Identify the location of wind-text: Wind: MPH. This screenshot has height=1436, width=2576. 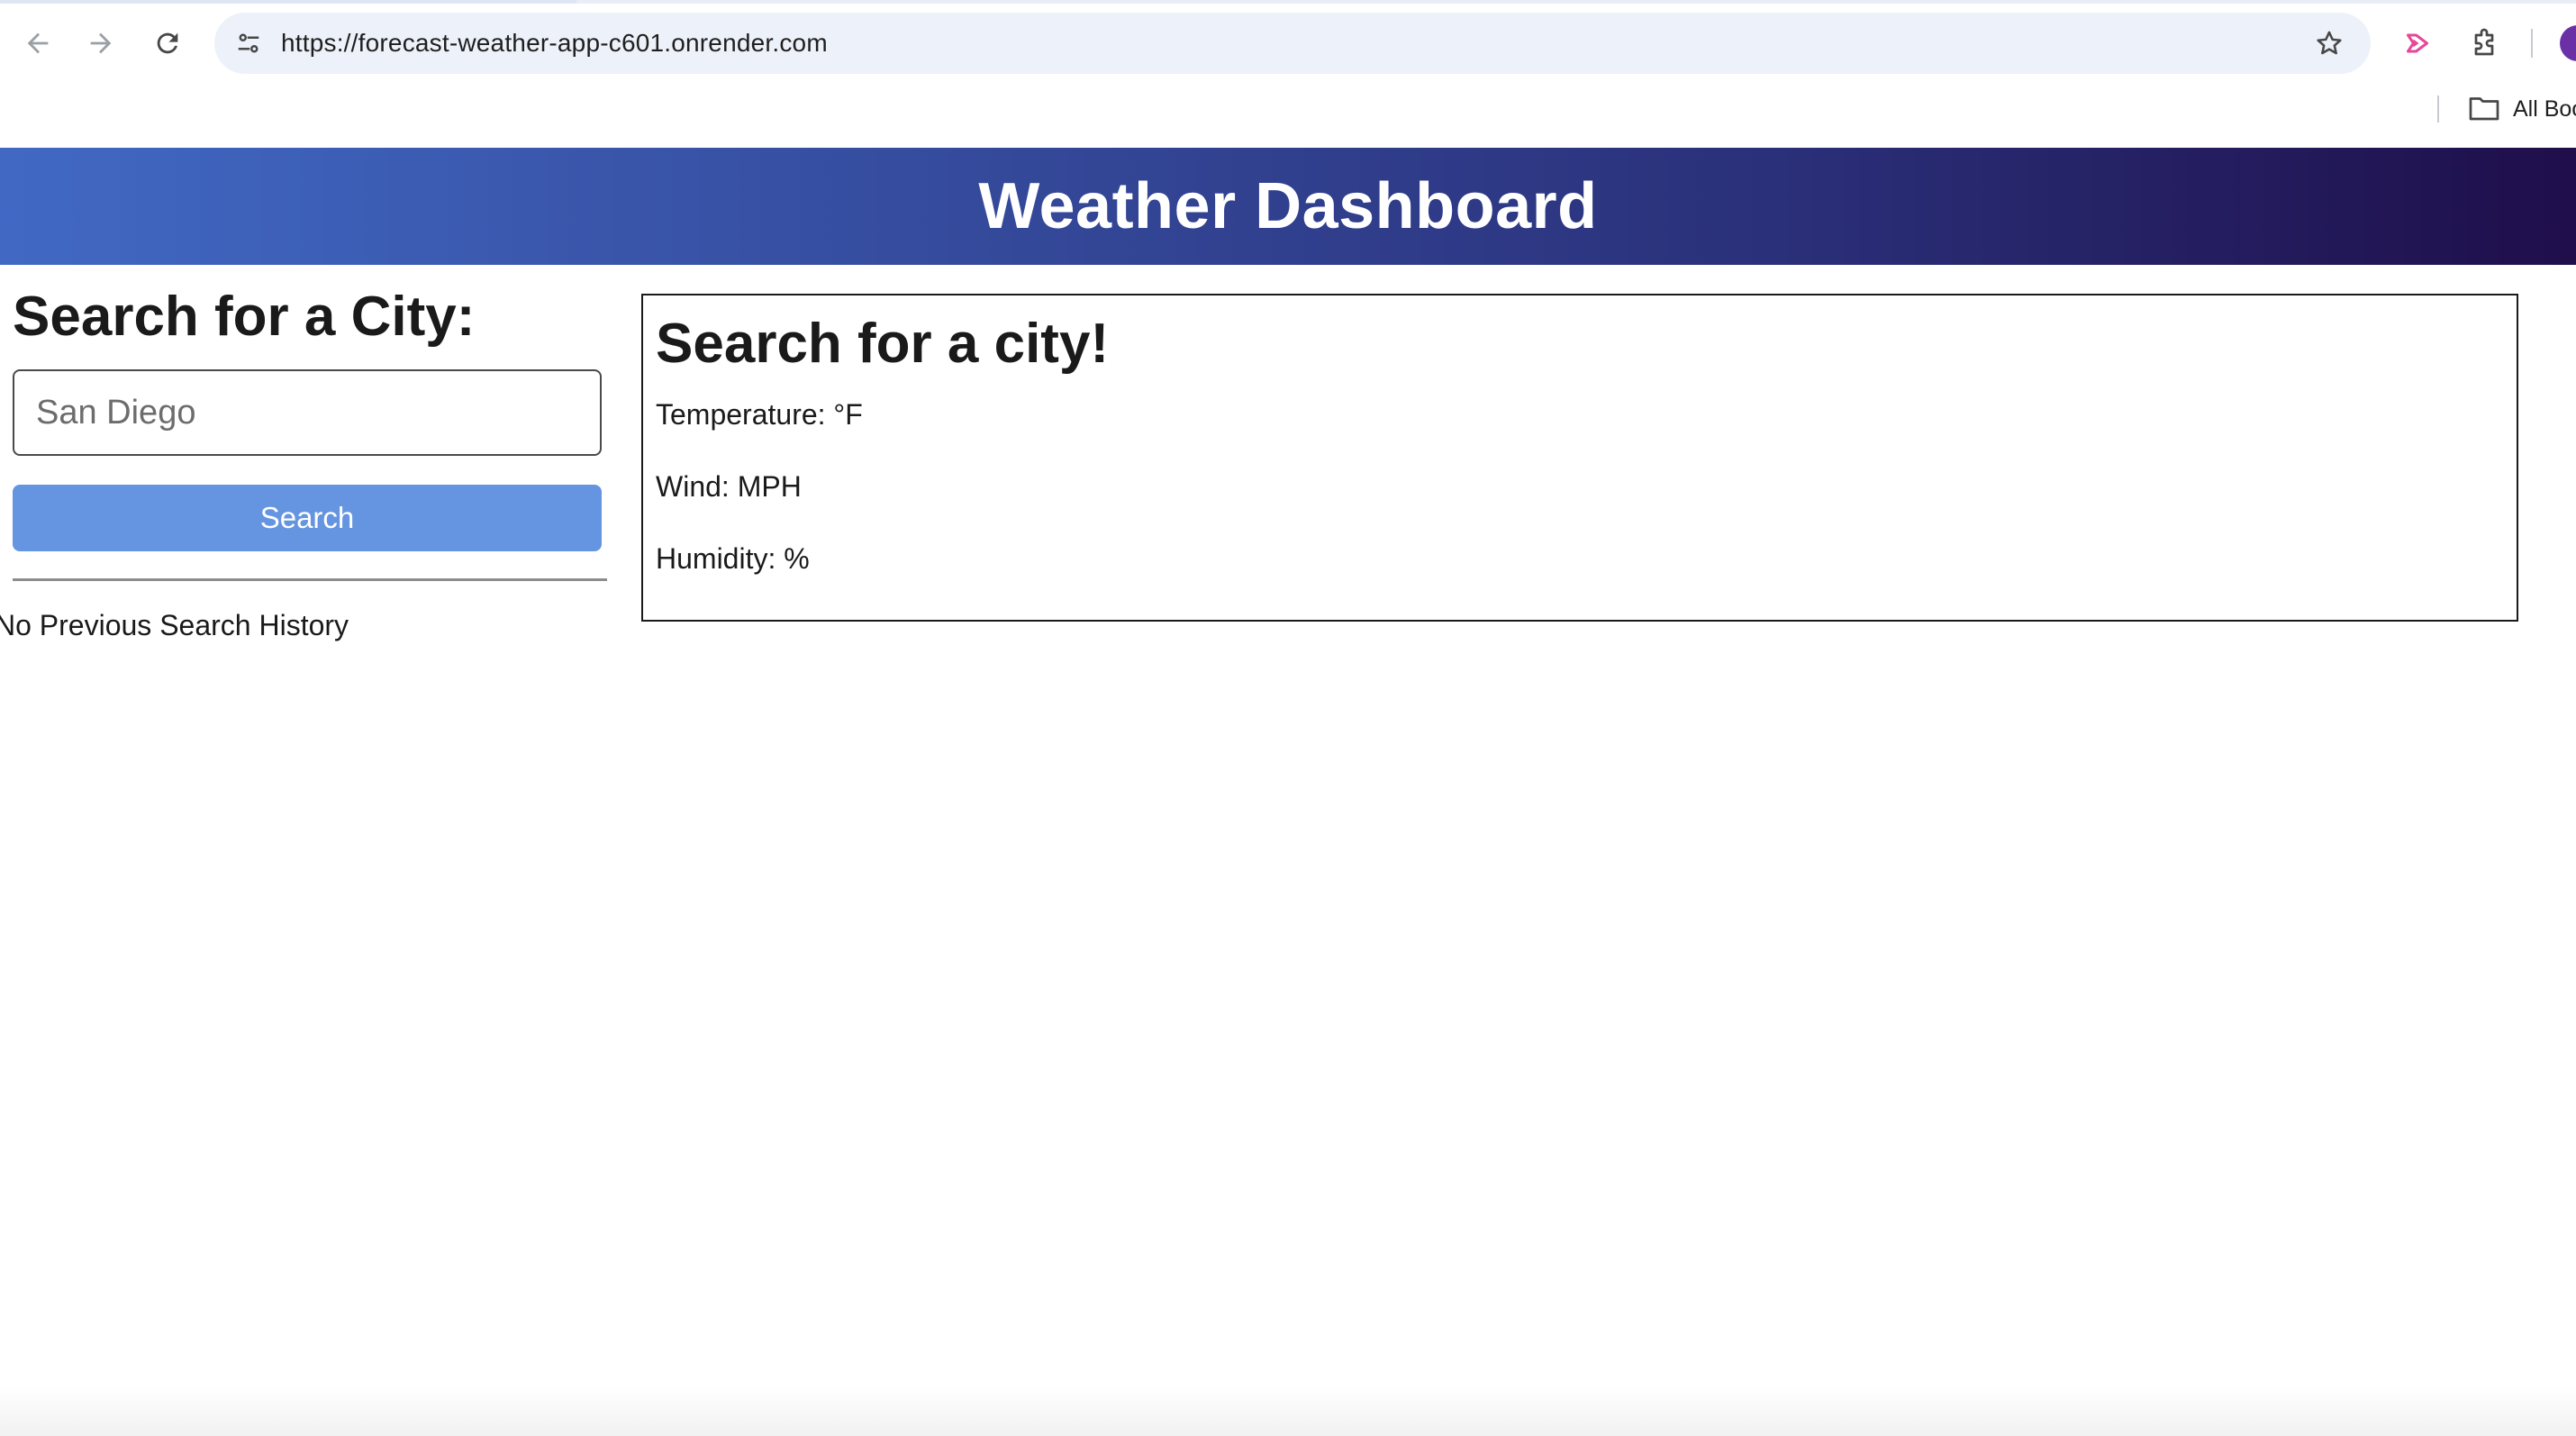
(729, 486).